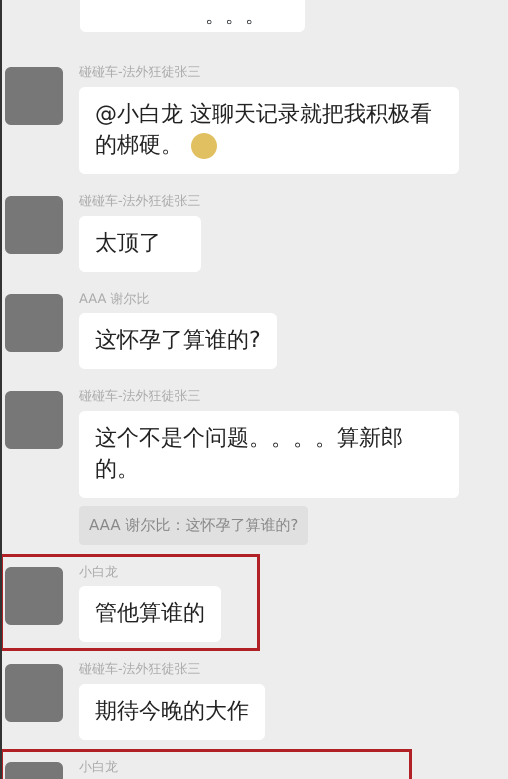 The width and height of the screenshot is (508, 779). Describe the element at coordinates (150, 614) in the screenshot. I see `message-bubble: 管他算谁的` at that location.